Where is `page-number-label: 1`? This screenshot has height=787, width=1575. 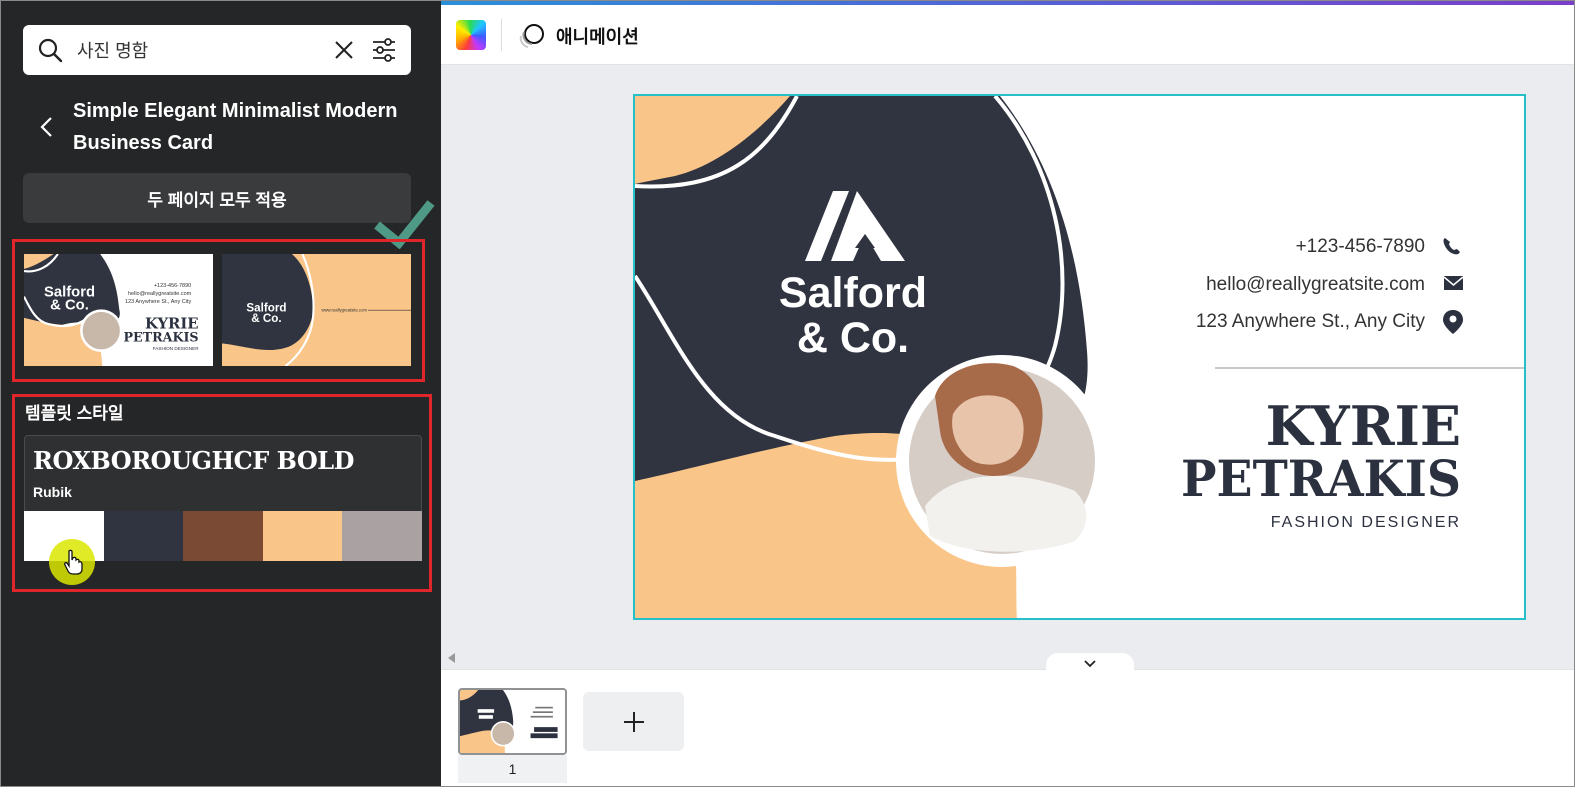
page-number-label: 1 is located at coordinates (512, 769).